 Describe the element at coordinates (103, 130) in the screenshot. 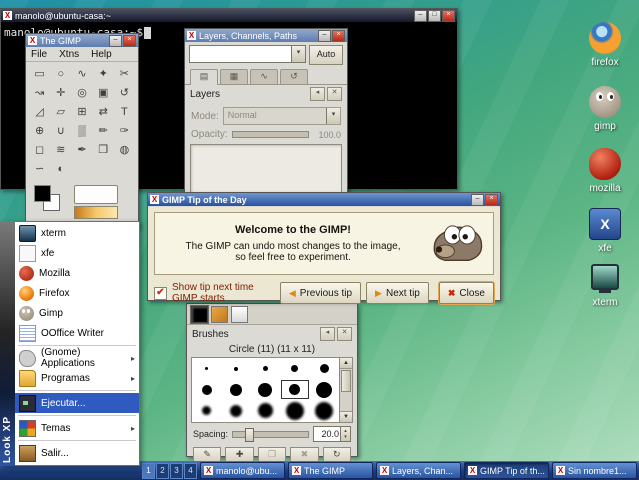

I see `tool-button: ✏` at that location.